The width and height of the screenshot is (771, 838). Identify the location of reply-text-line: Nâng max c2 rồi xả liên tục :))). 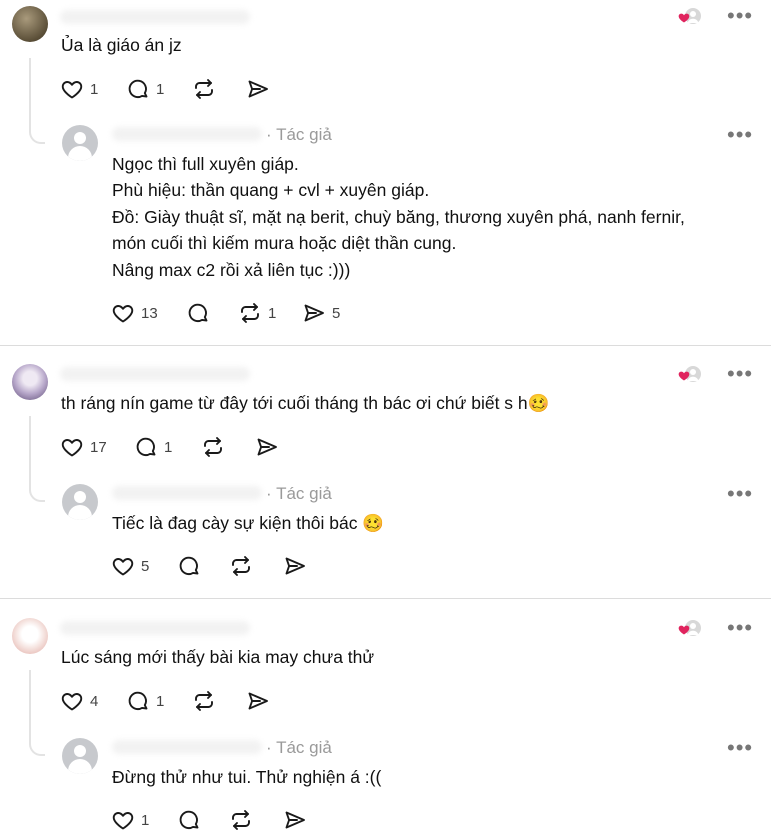
(231, 270).